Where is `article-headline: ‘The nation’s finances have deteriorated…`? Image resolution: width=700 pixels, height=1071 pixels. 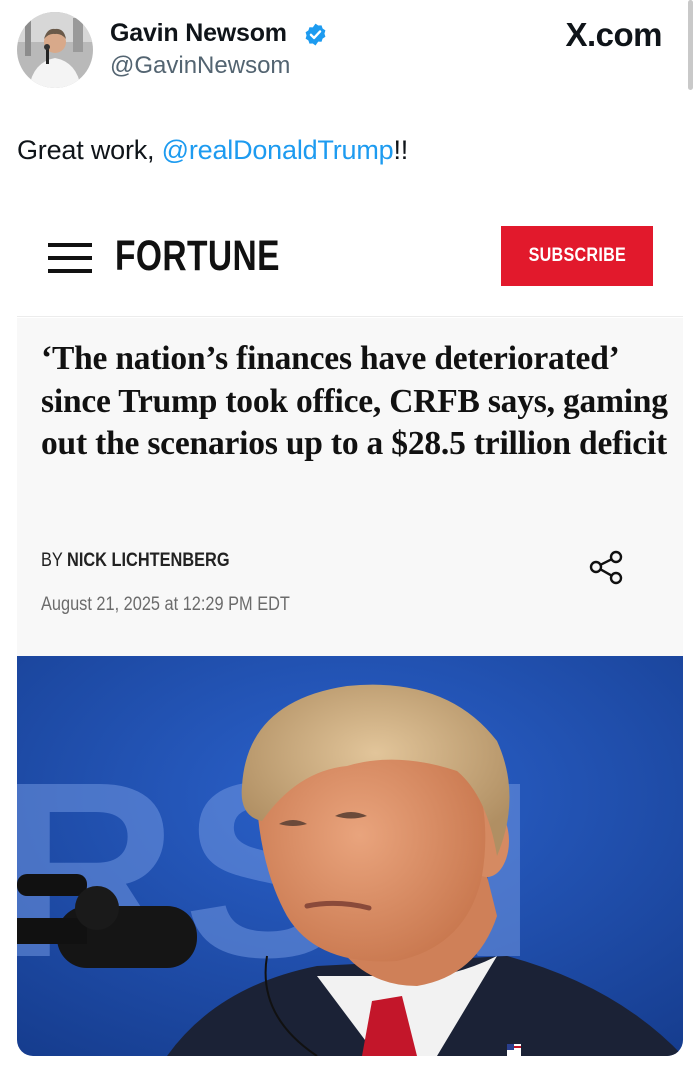
article-headline: ‘The nation’s finances have deteriorated… is located at coordinates (356, 402).